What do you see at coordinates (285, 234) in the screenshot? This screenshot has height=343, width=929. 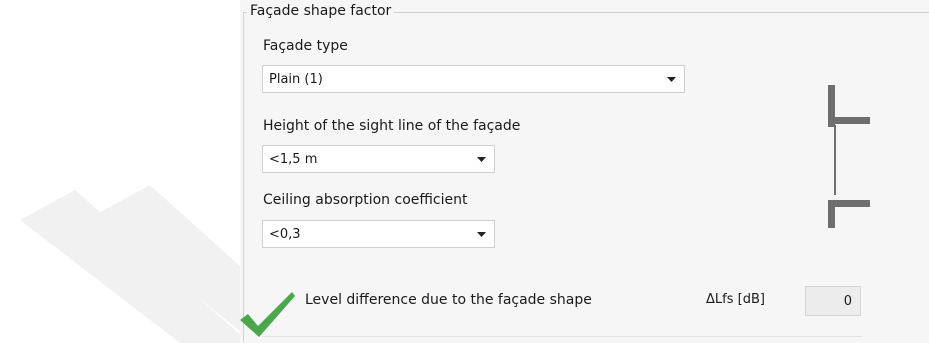 I see `ceiling-absorption-value: <0,3` at bounding box center [285, 234].